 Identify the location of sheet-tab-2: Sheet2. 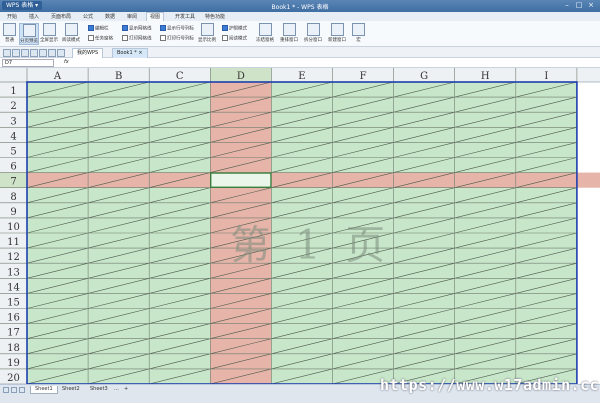
(71, 389).